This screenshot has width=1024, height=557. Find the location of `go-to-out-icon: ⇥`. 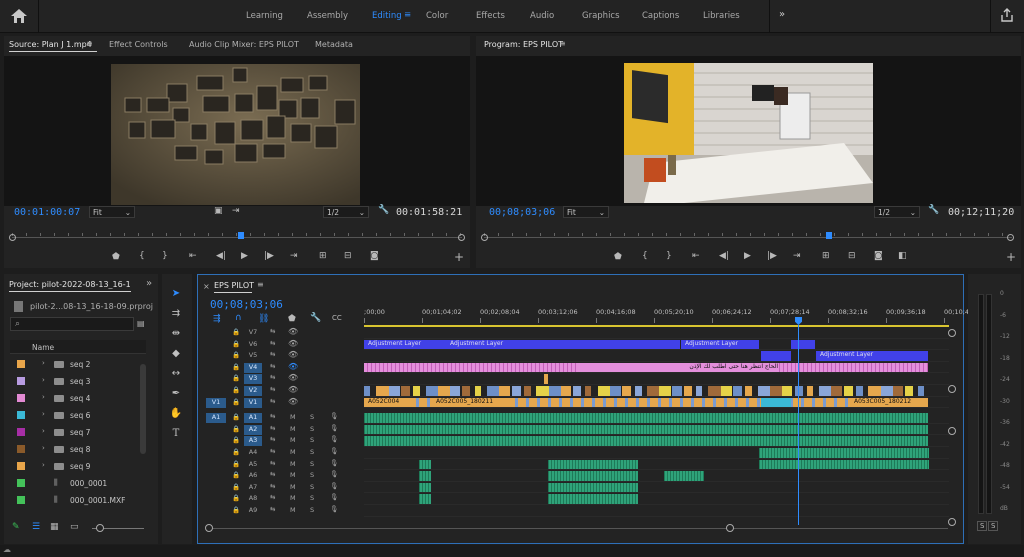

go-to-out-icon: ⇥ is located at coordinates (797, 256).